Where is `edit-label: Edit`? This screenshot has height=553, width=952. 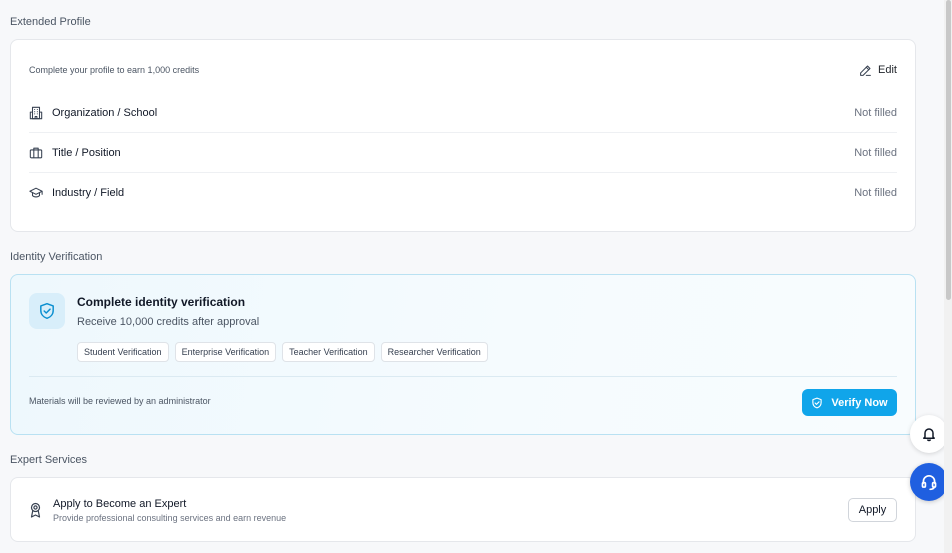 edit-label: Edit is located at coordinates (887, 70).